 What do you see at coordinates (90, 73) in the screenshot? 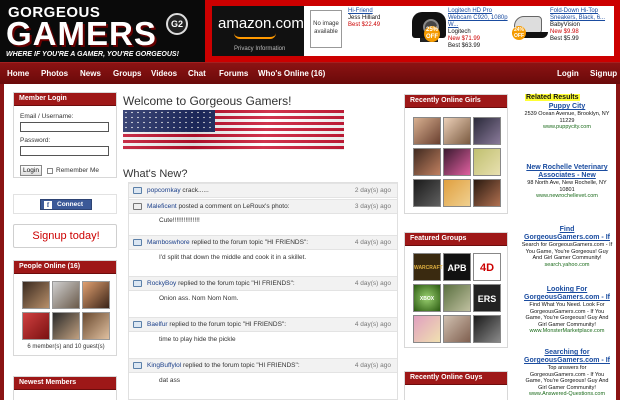
I see `nav-news: News` at bounding box center [90, 73].